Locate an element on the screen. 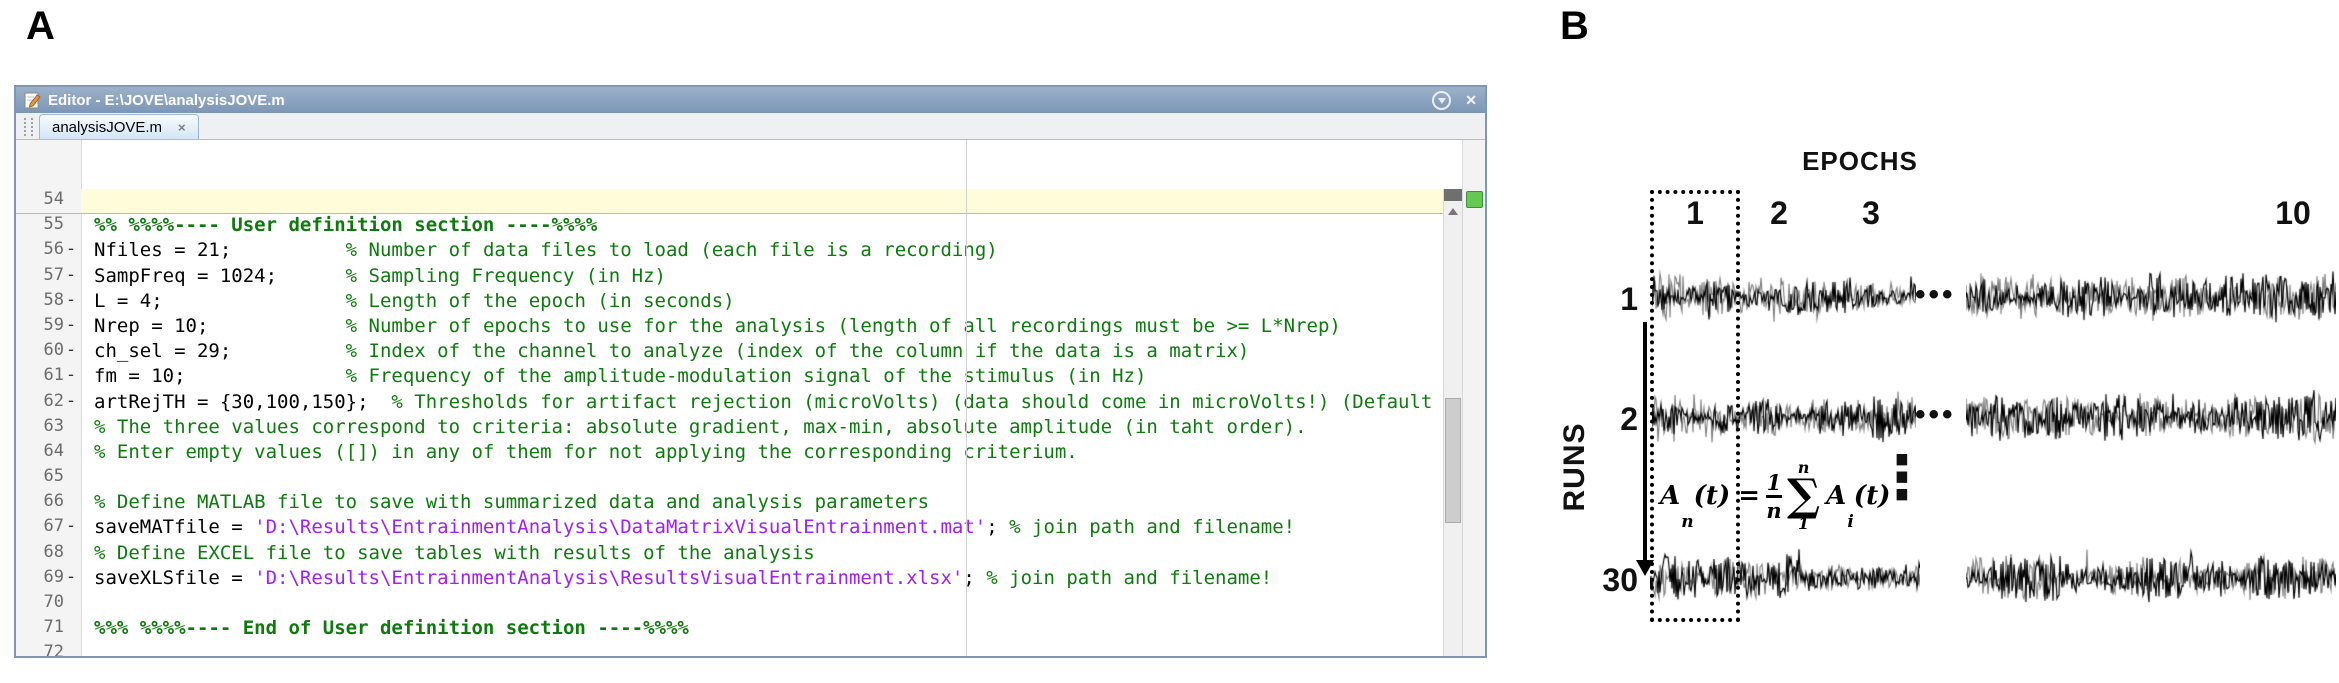 Image resolution: width=2339 pixels, height=683 pixels. code-line: 54 is located at coordinates (729, 202).